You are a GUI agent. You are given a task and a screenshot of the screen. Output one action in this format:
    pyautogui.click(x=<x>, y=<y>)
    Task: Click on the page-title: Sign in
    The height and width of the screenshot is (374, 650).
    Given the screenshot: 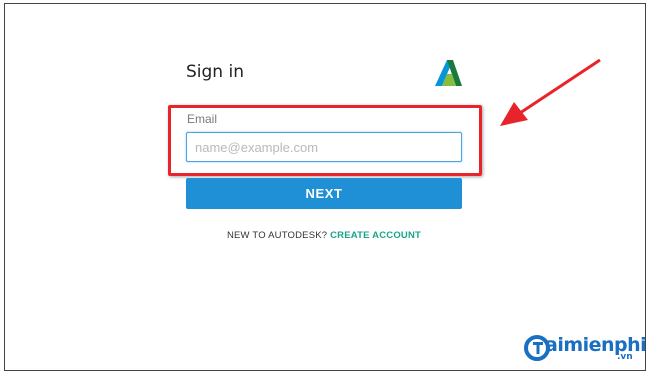 What is the action you would take?
    pyautogui.click(x=215, y=72)
    